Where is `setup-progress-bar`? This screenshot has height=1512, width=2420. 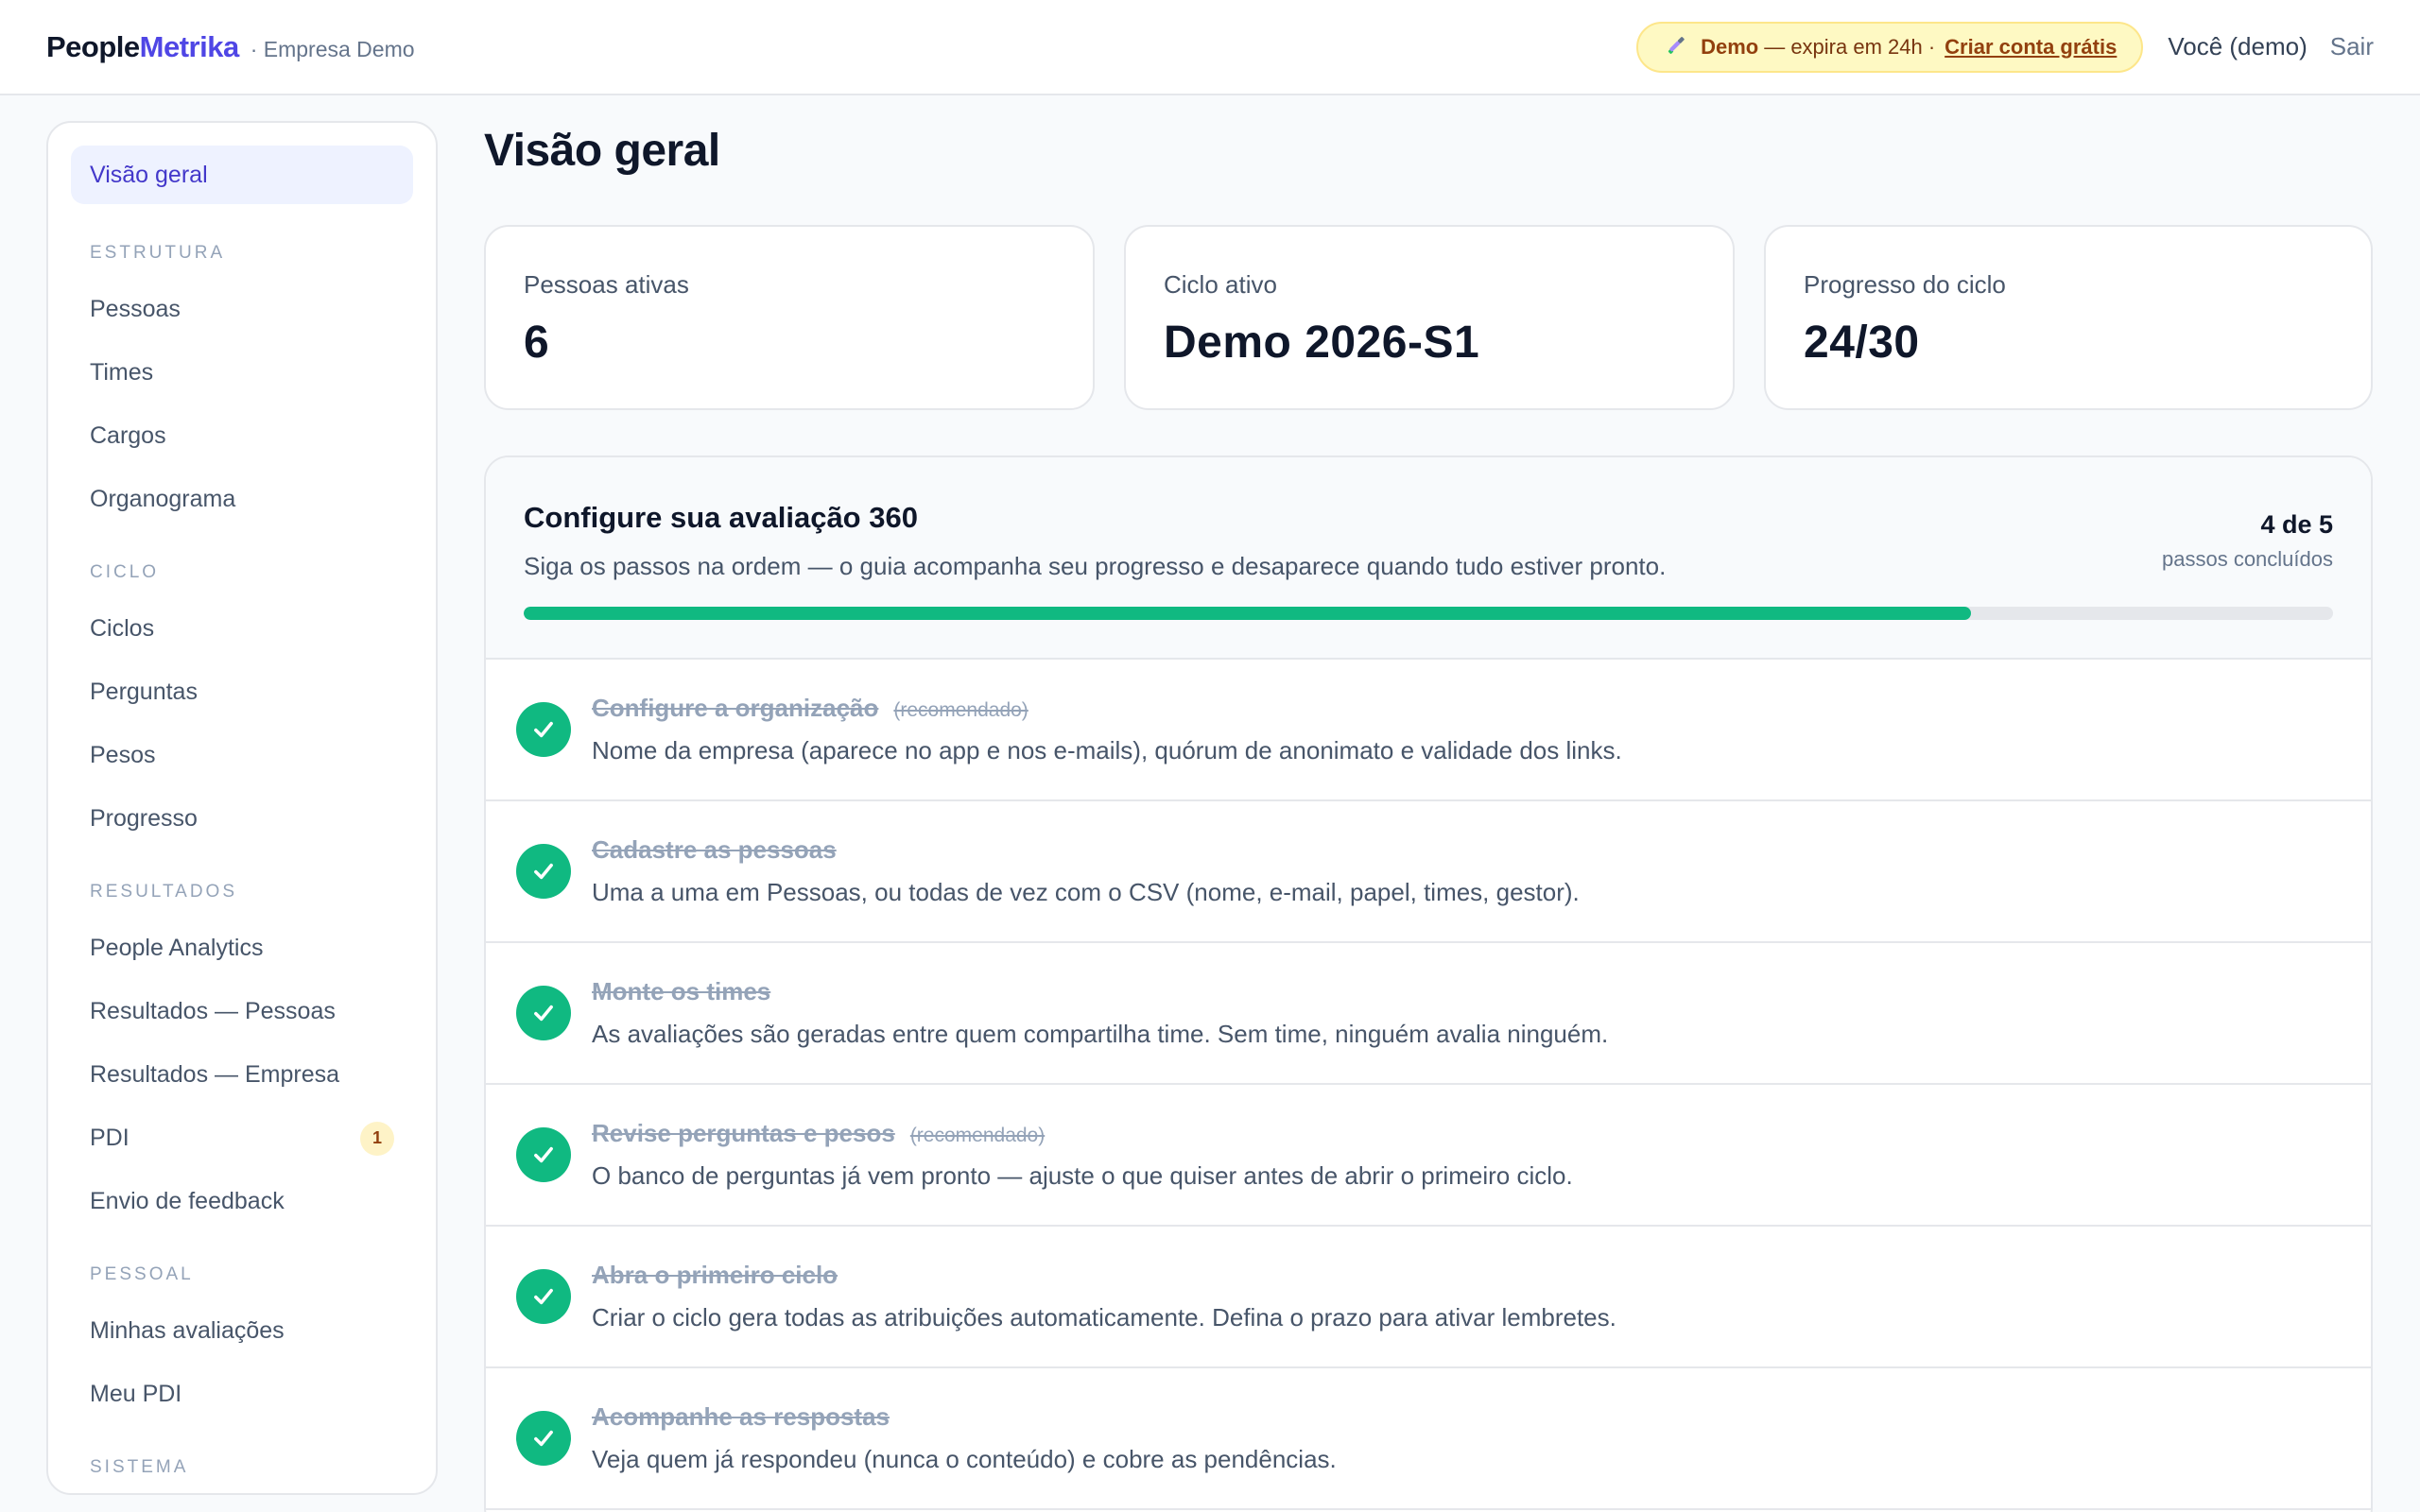
setup-progress-bar is located at coordinates (1428, 613).